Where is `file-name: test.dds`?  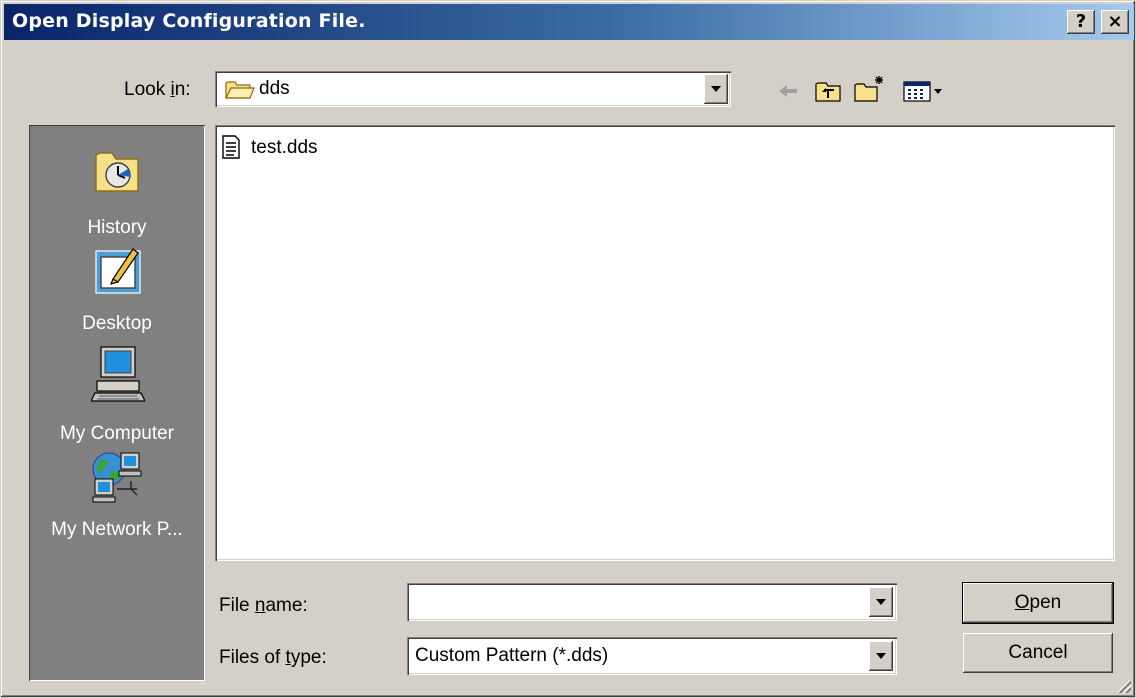 file-name: test.dds is located at coordinates (284, 147).